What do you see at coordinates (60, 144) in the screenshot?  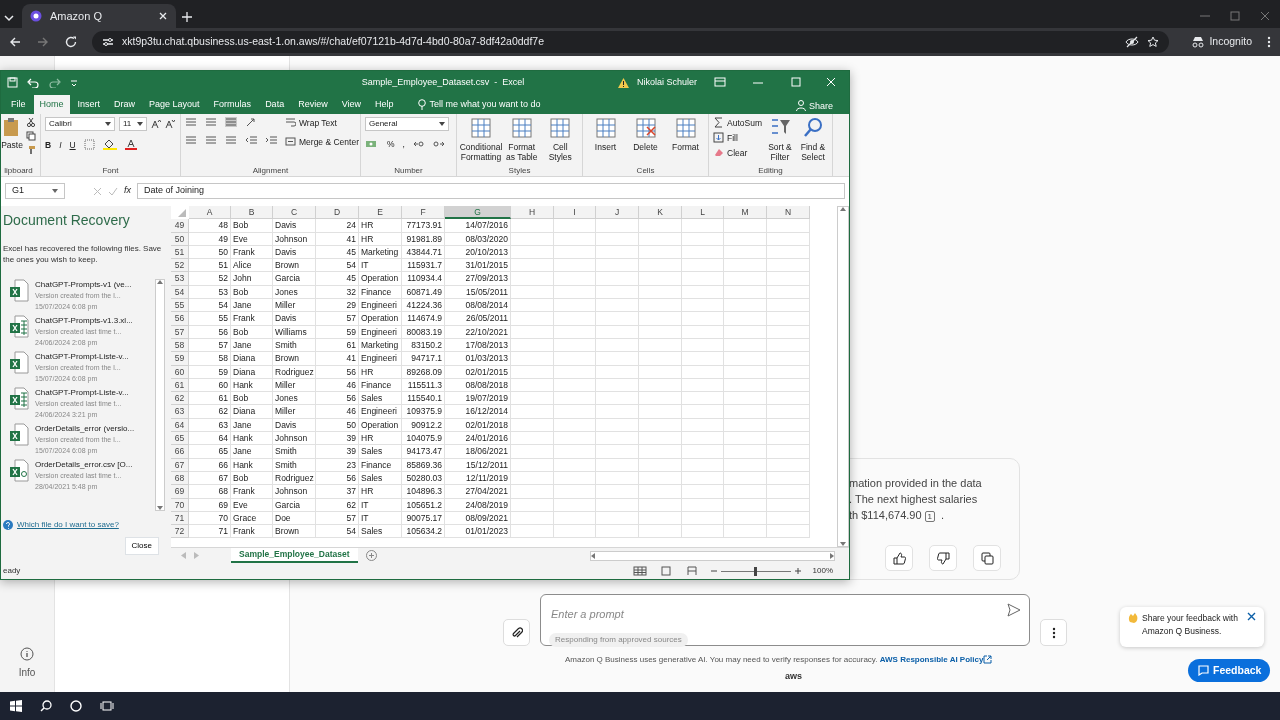 I see `italic-button: I` at bounding box center [60, 144].